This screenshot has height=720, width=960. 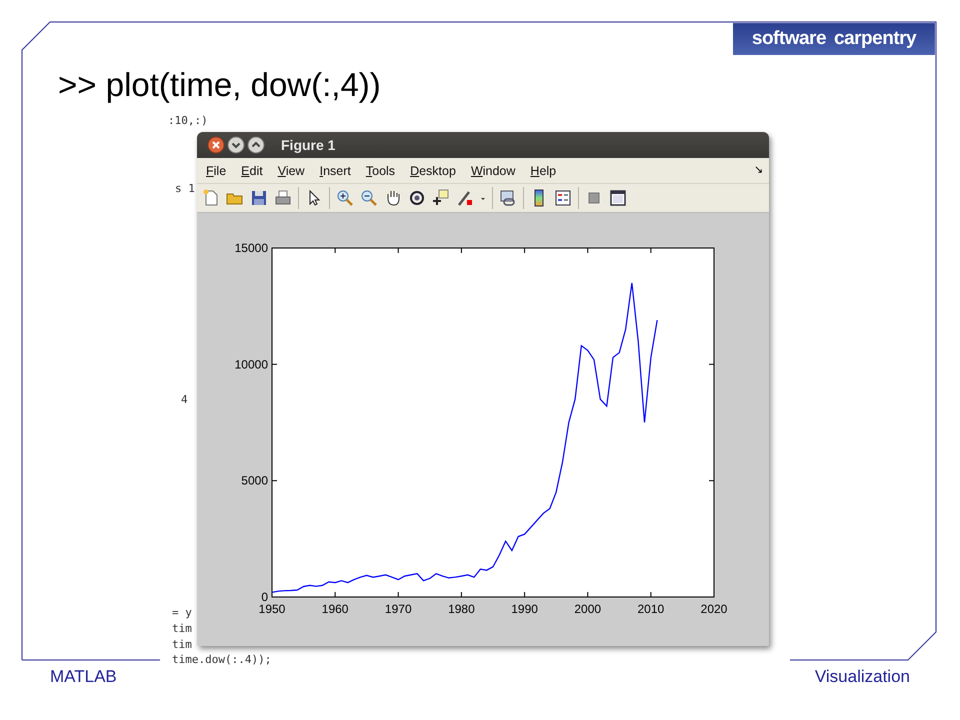 What do you see at coordinates (335, 171) in the screenshot?
I see `menu-item: Insert` at bounding box center [335, 171].